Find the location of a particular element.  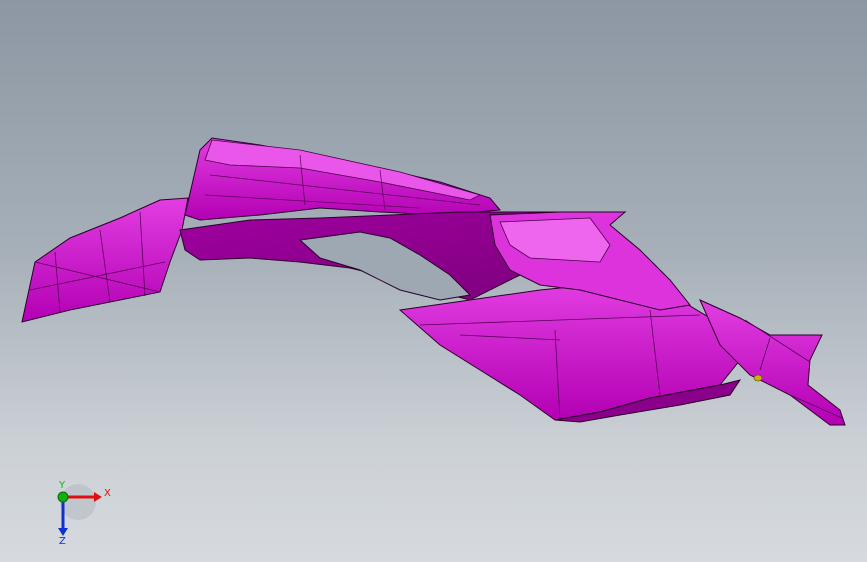

coordinate-triad: X Y Z is located at coordinates (84, 513).